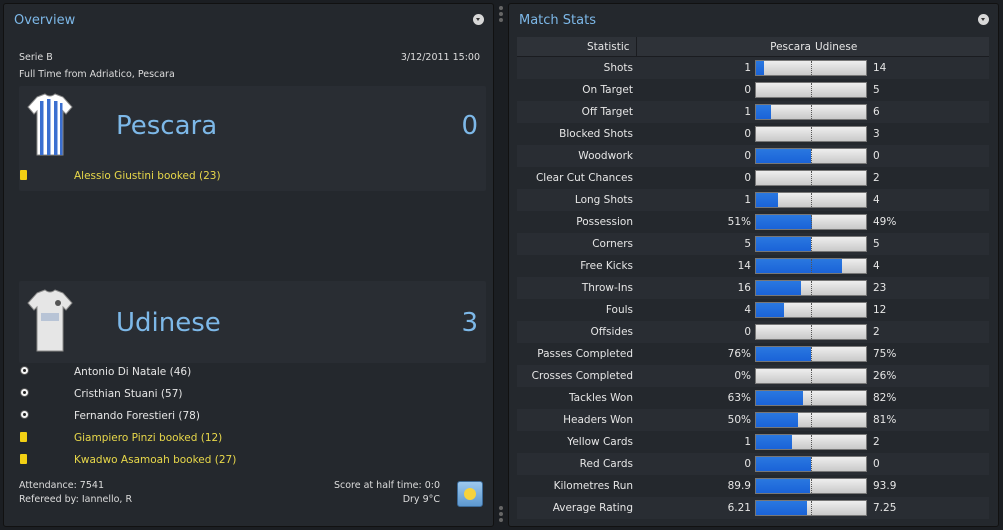 This screenshot has height=530, width=1003. I want to click on stat-row: Tackles Won 63% 82%, so click(753, 398).